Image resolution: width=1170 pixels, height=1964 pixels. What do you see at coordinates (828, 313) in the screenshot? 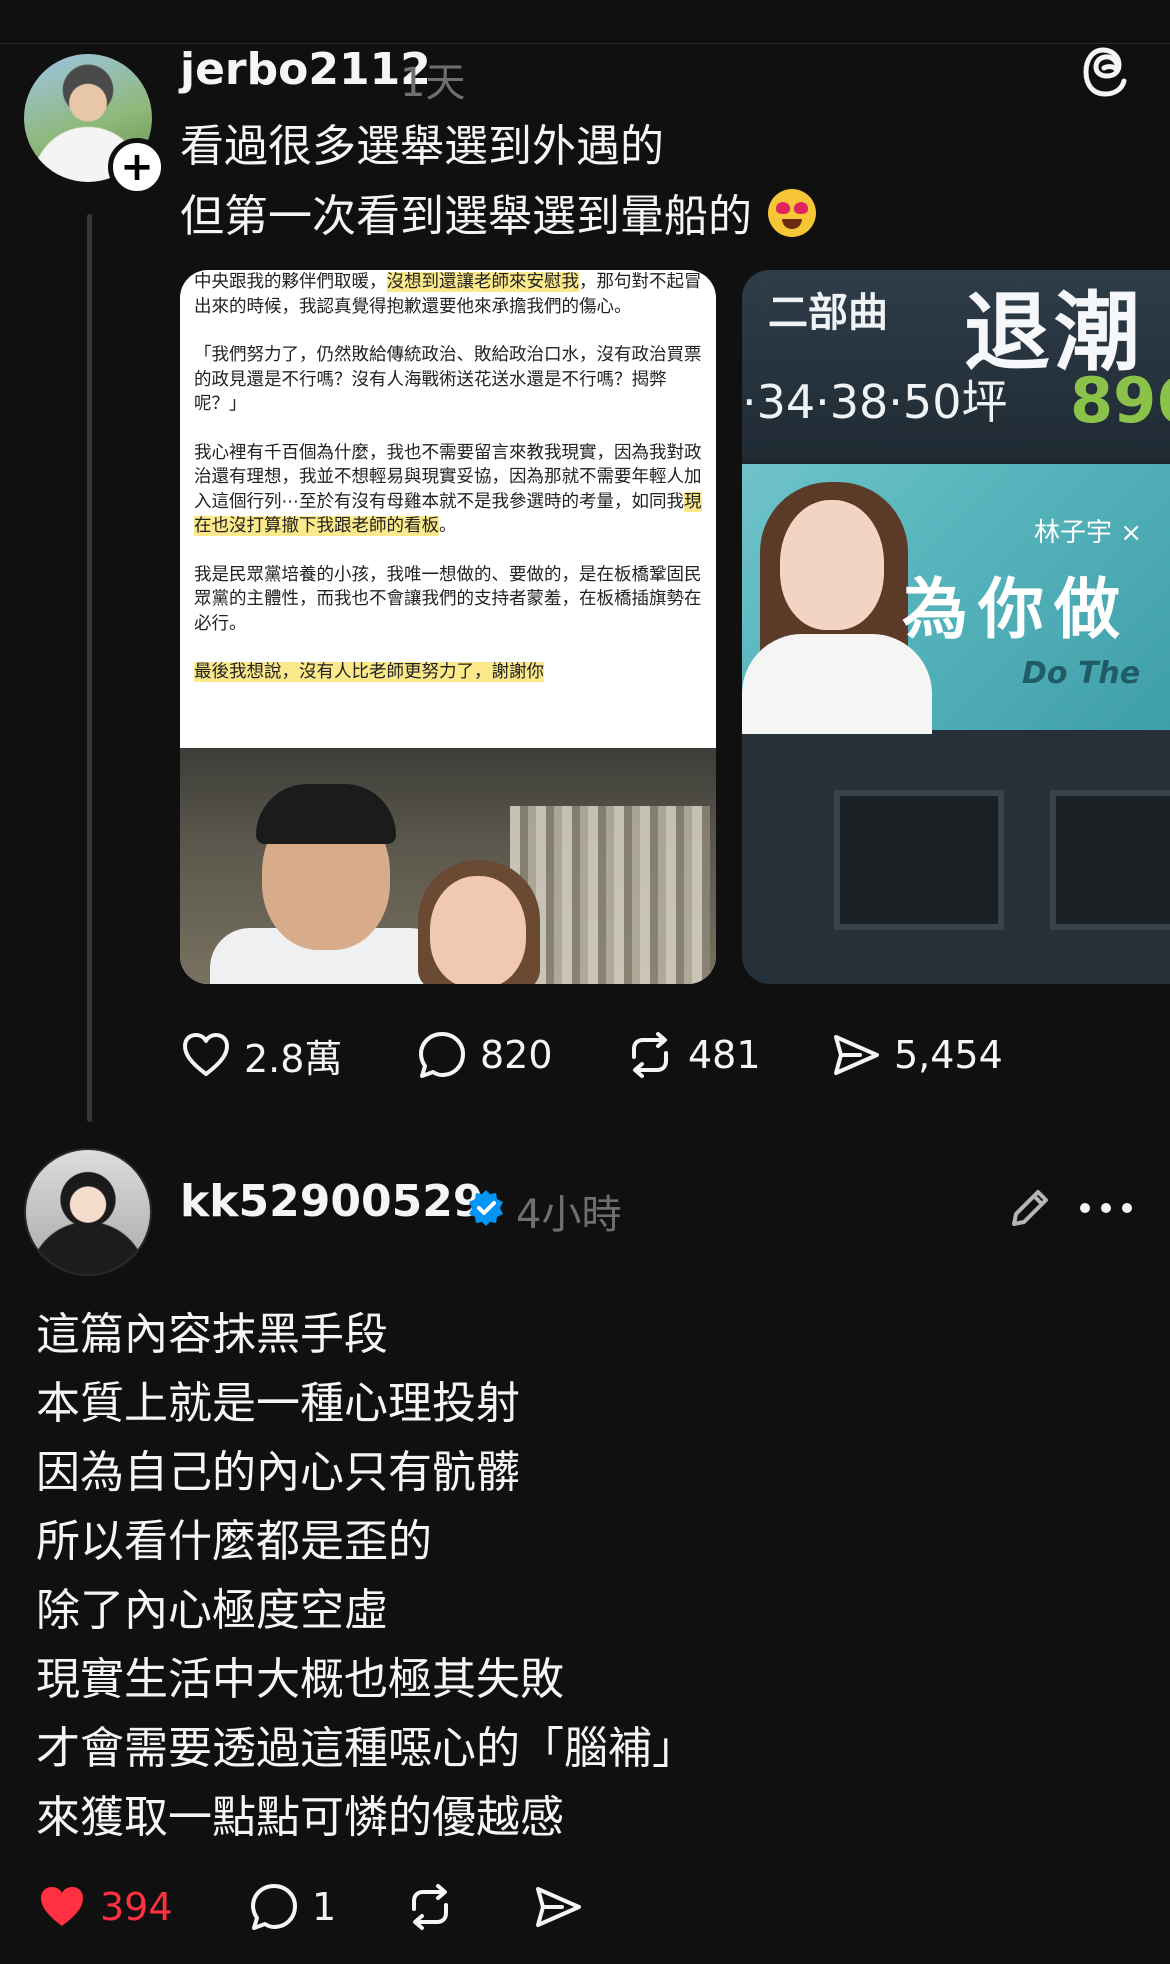
I see `billboard-text: 二部曲` at bounding box center [828, 313].